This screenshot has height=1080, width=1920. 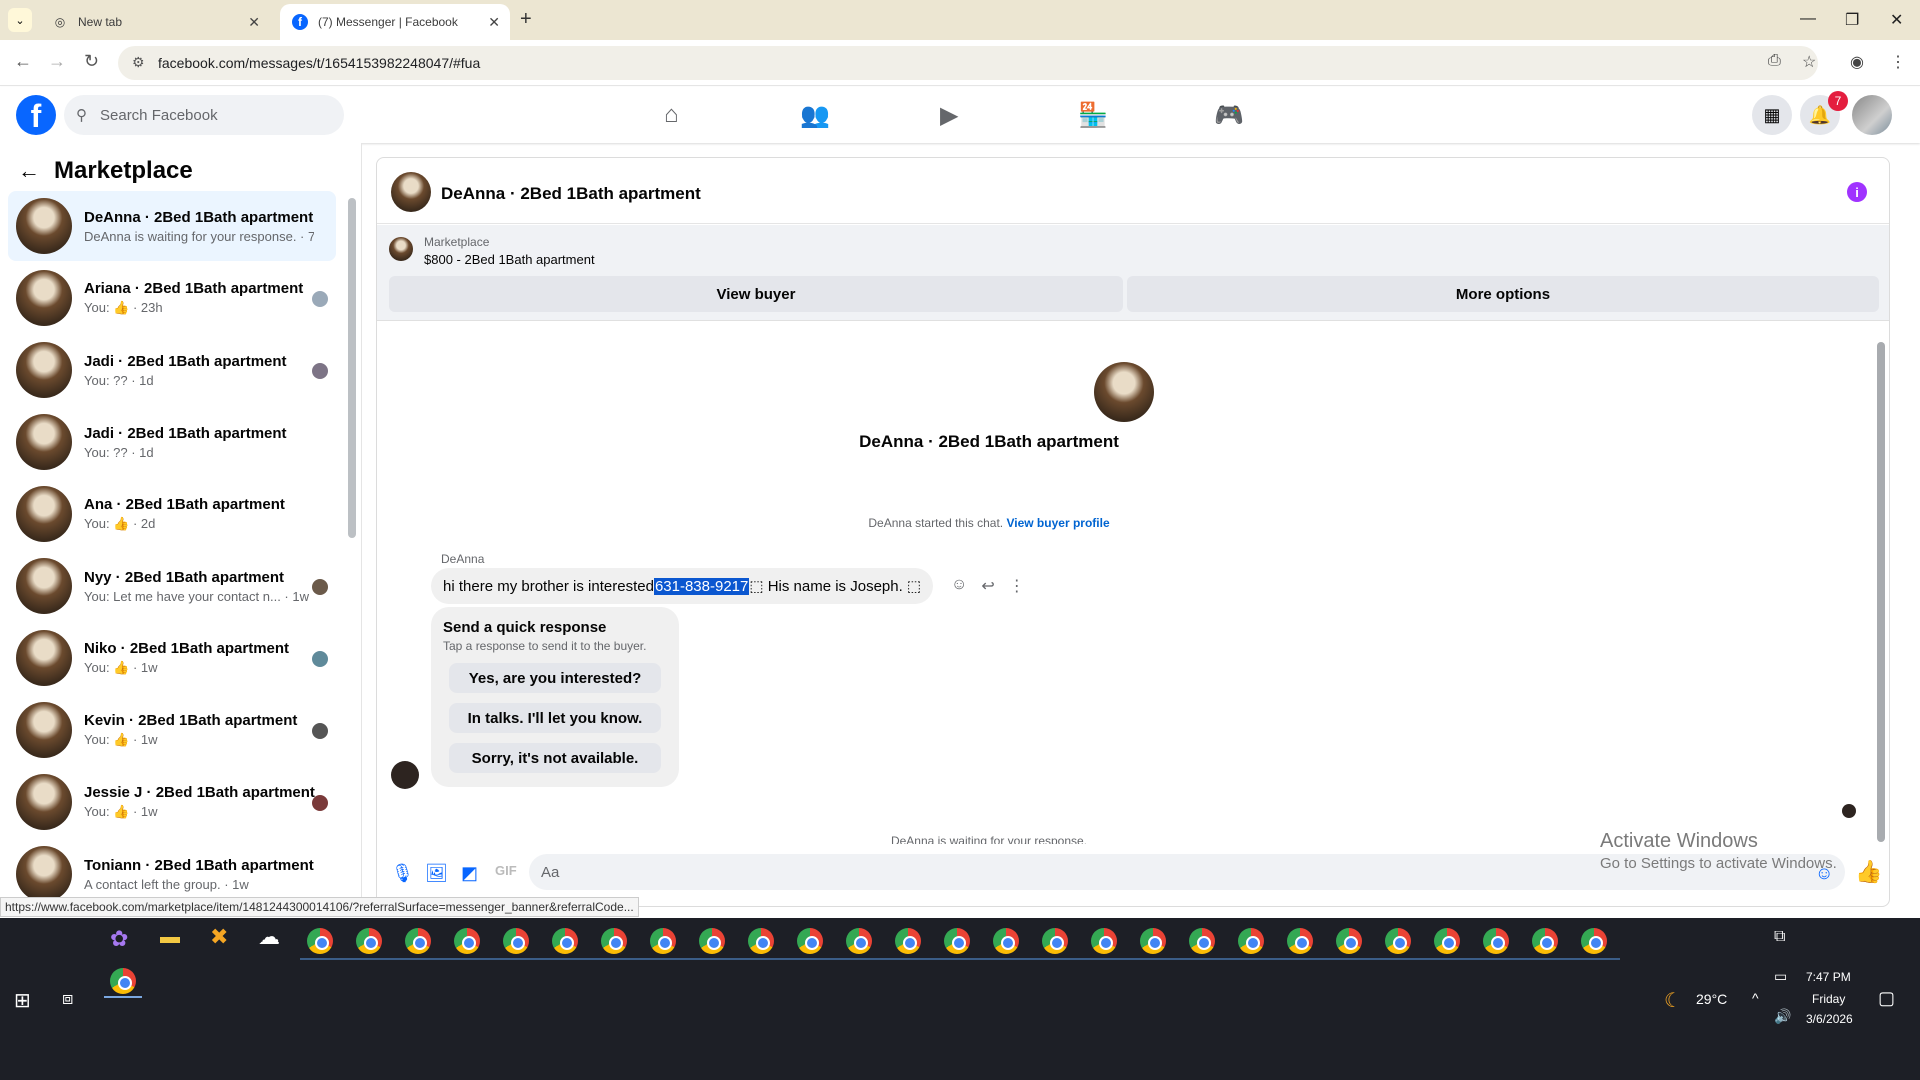 What do you see at coordinates (138, 62) in the screenshot?
I see `site-info-icon: ⚙` at bounding box center [138, 62].